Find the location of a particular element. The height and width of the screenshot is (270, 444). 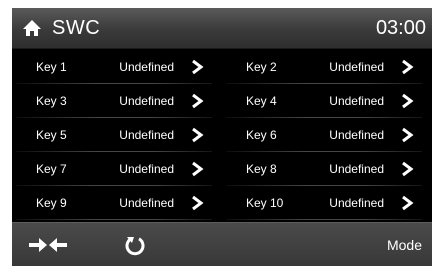

key-label: Key 4 is located at coordinates (261, 101).